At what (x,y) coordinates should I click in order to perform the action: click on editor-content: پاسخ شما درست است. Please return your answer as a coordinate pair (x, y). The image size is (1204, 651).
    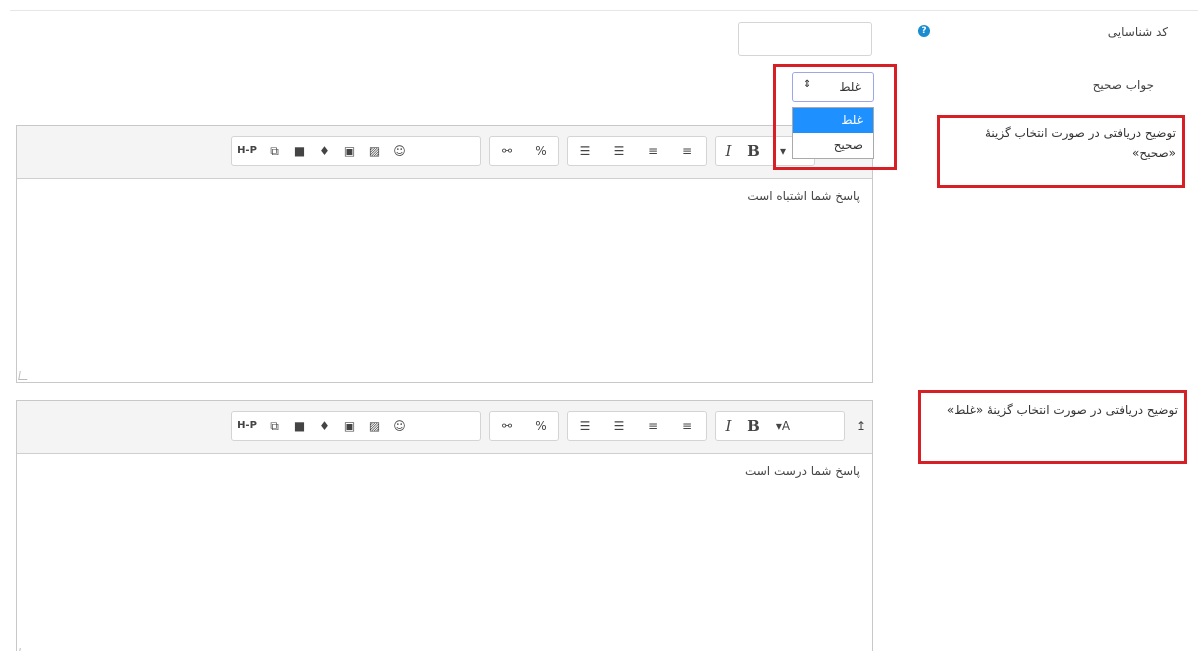
    Looking at the image, I should click on (444, 466).